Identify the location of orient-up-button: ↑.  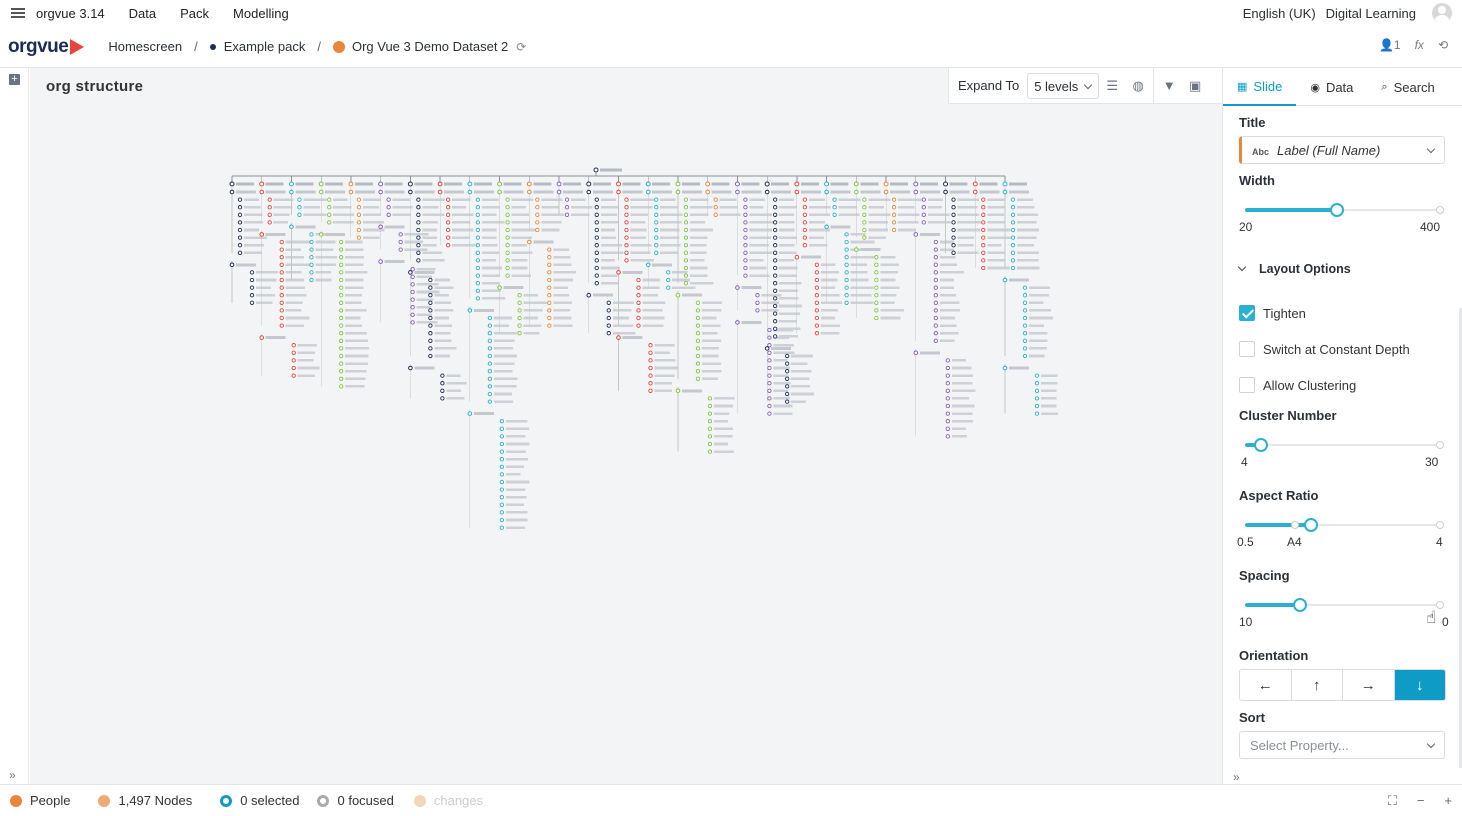
(1317, 685).